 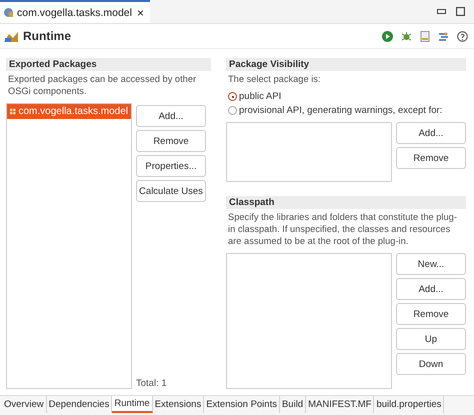 What do you see at coordinates (171, 141) in the screenshot?
I see `package-button: Remove` at bounding box center [171, 141].